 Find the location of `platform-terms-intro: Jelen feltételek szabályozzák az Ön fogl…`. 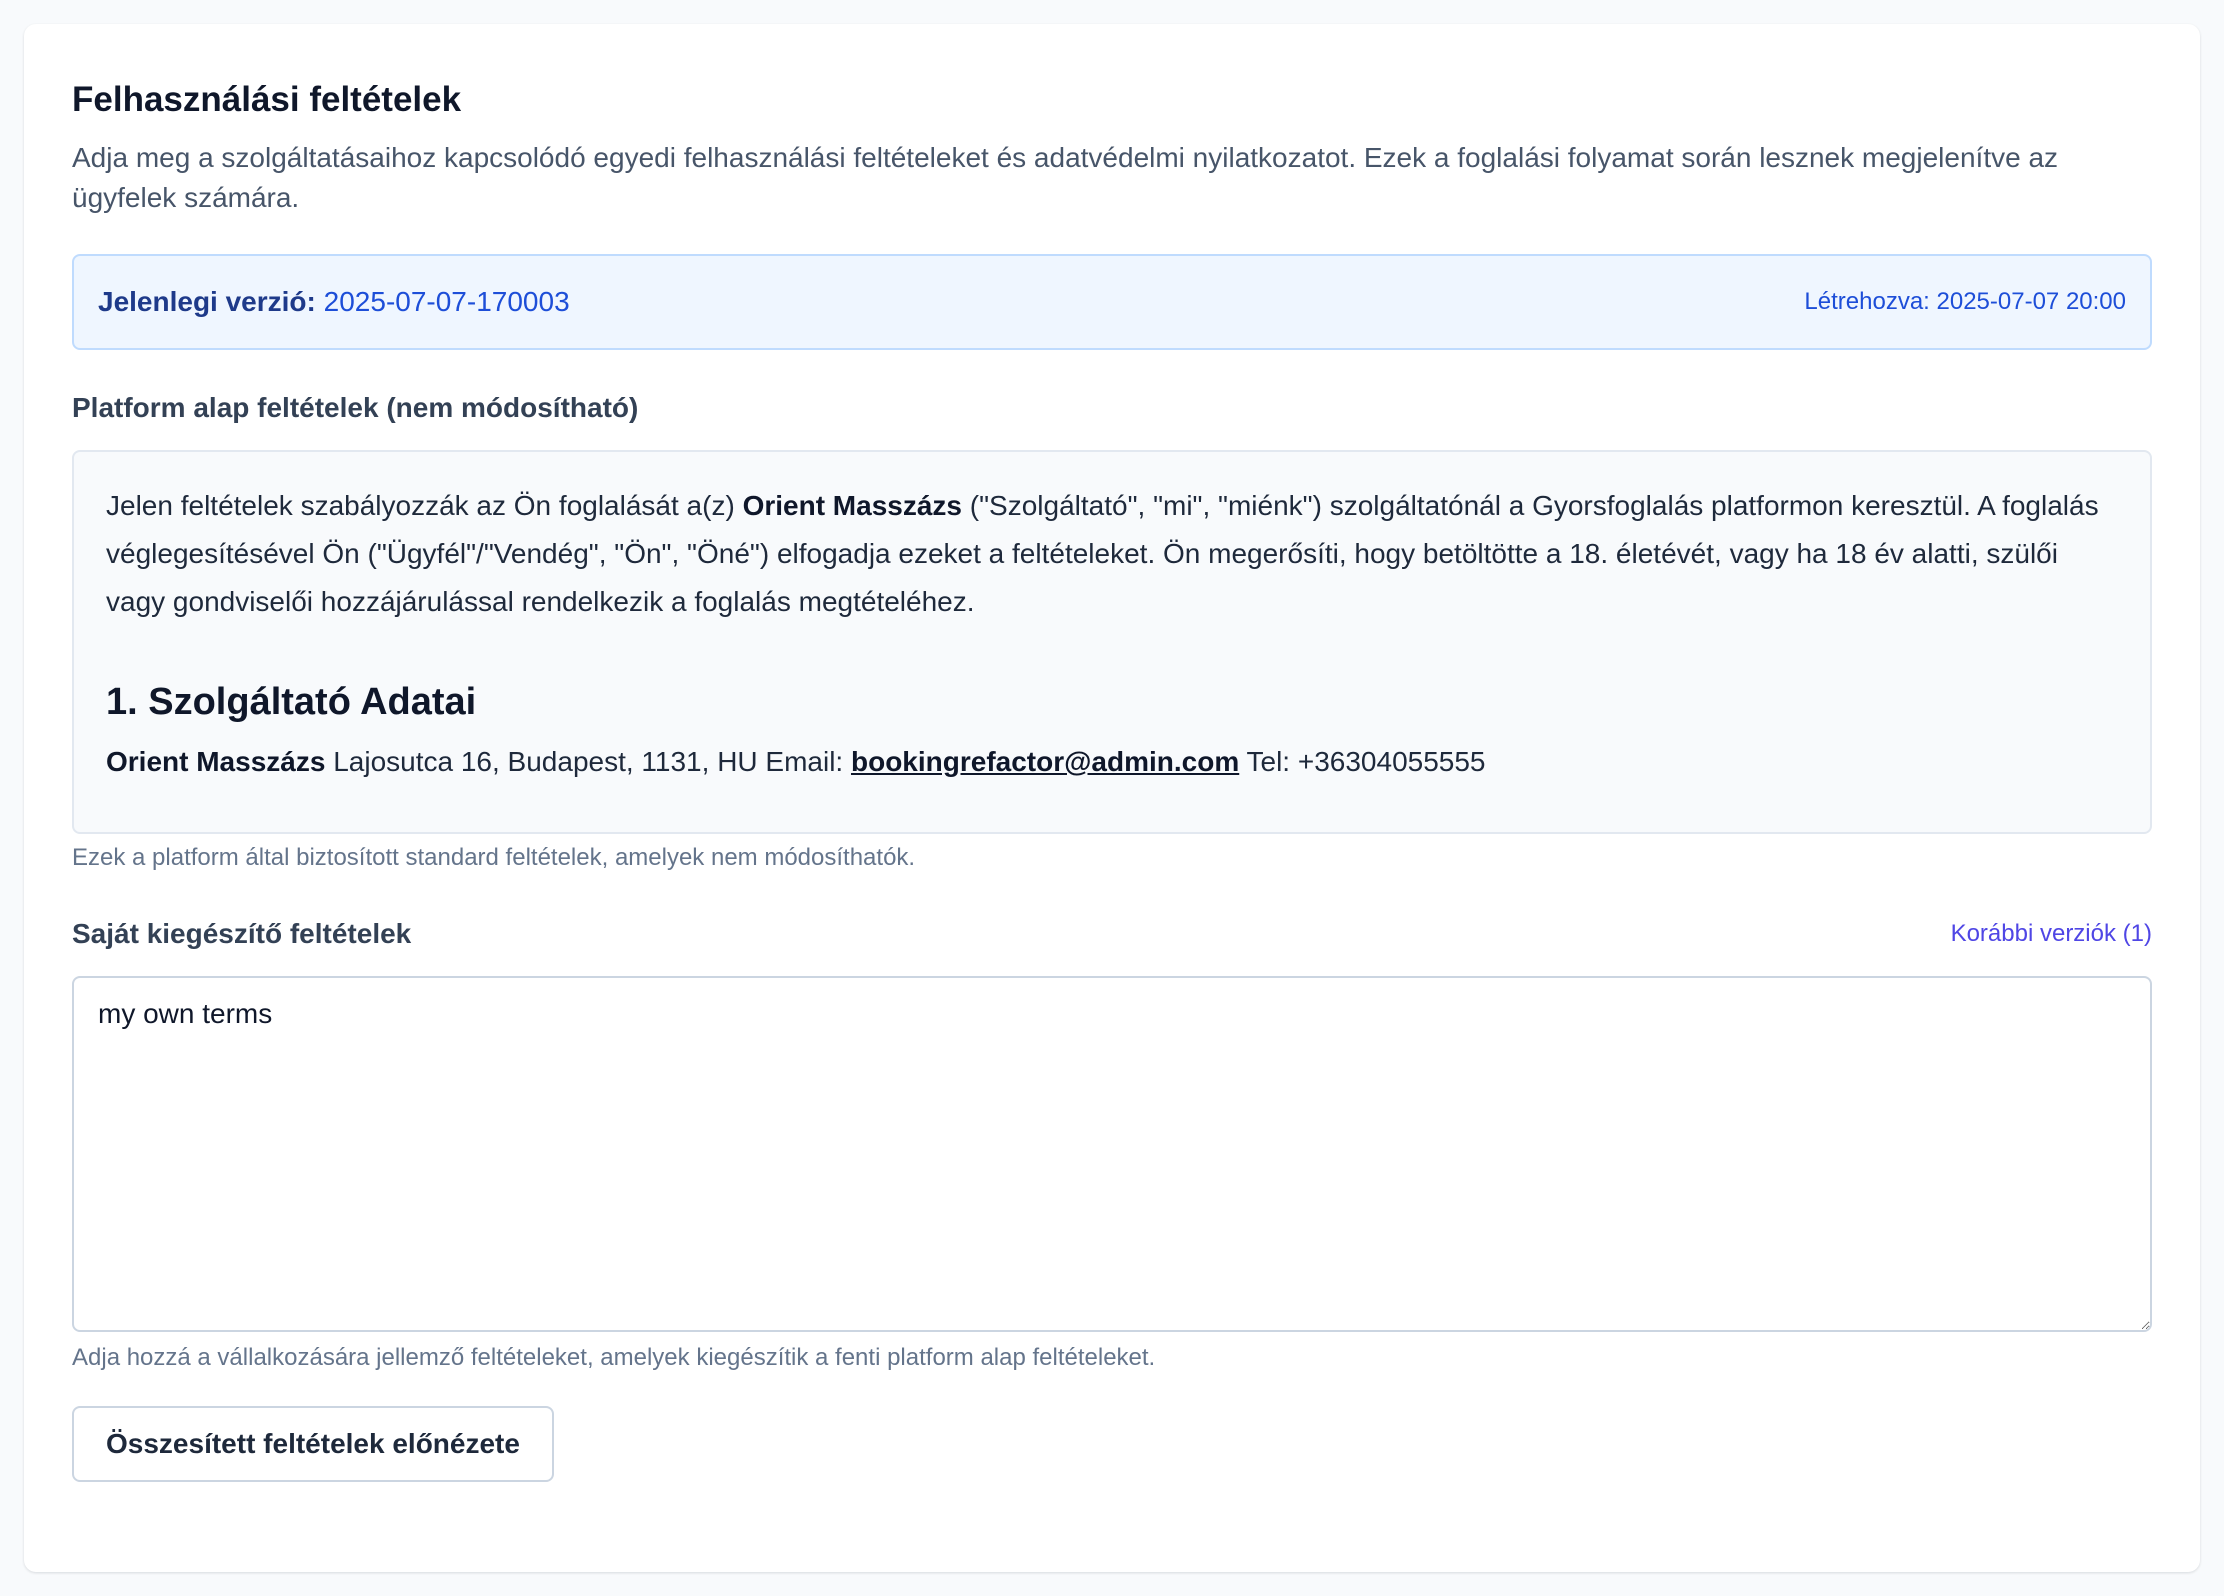

platform-terms-intro: Jelen feltételek szabályozzák az Ön fogl… is located at coordinates (1112, 554).